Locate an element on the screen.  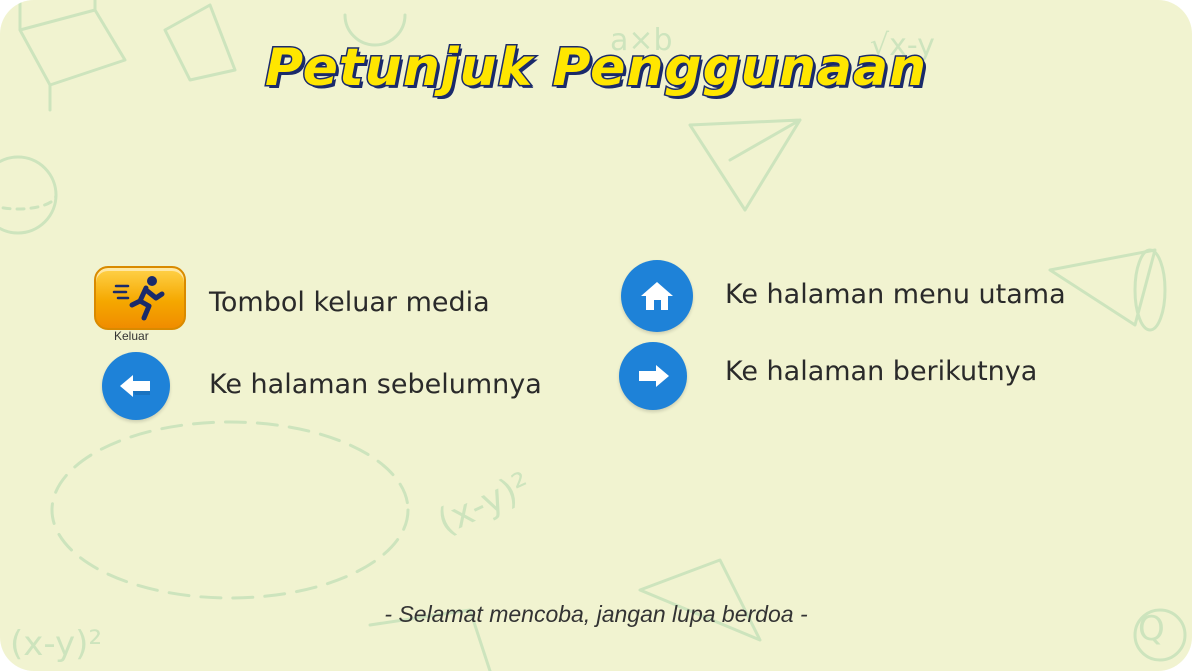
arrow-left-icon is located at coordinates (135, 386).